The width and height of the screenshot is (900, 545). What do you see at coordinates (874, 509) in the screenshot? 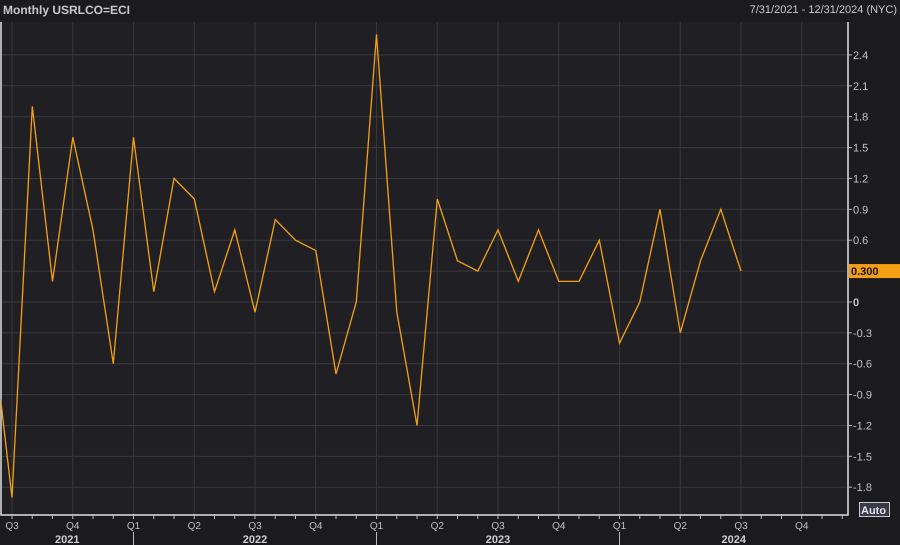
I see `auto-button: Auto` at bounding box center [874, 509].